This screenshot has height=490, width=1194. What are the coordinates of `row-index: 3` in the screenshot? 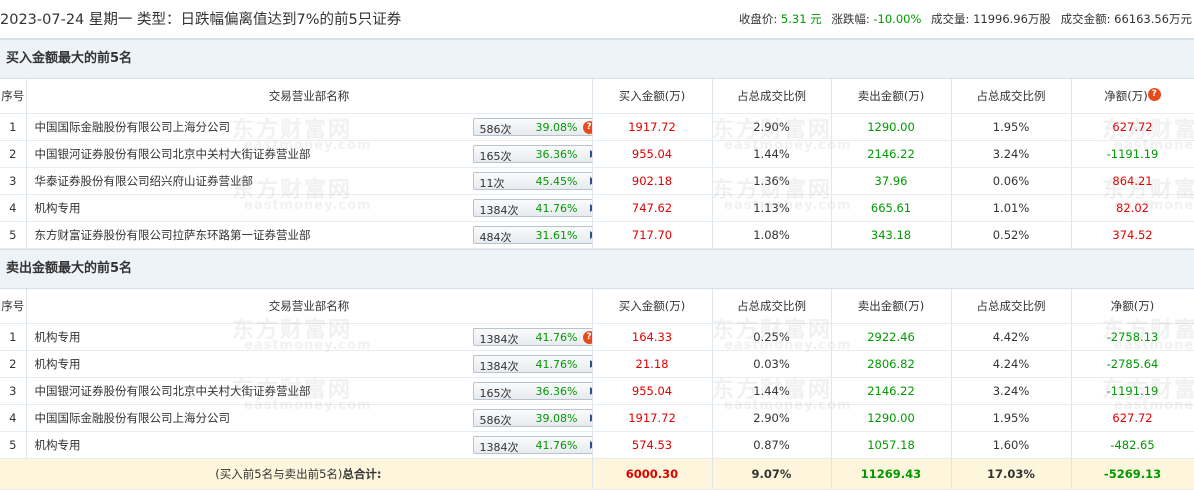 It's located at (13, 391).